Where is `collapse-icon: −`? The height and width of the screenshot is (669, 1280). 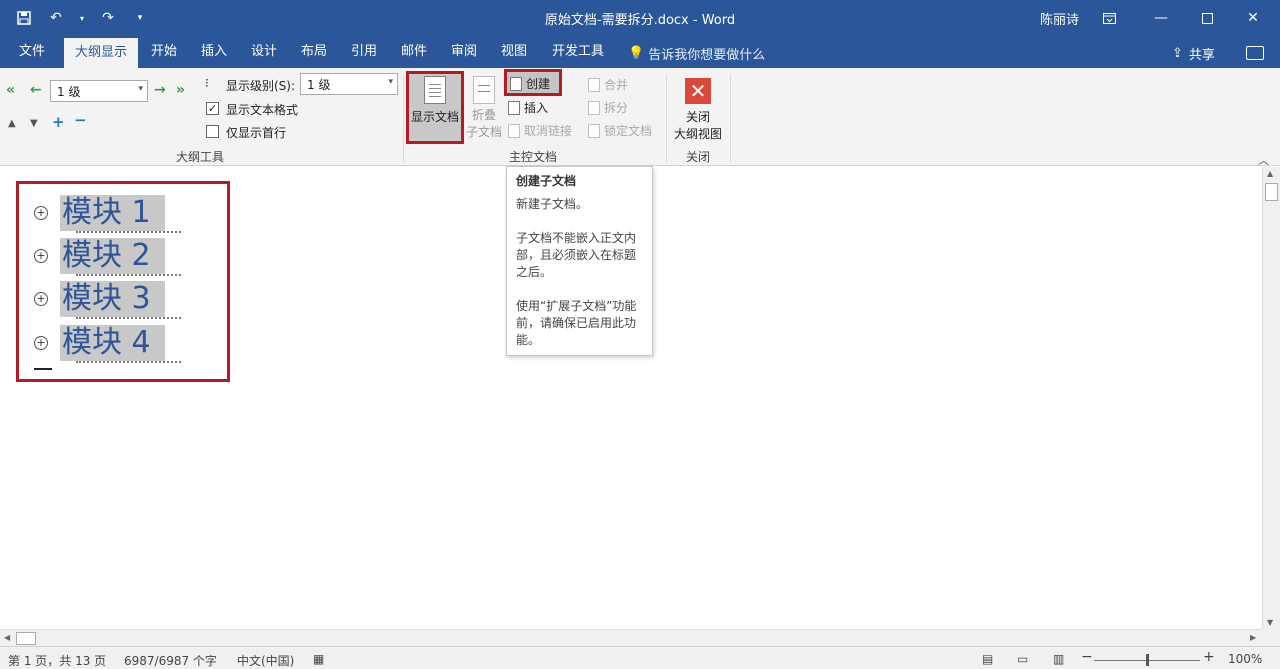 collapse-icon: − is located at coordinates (80, 120).